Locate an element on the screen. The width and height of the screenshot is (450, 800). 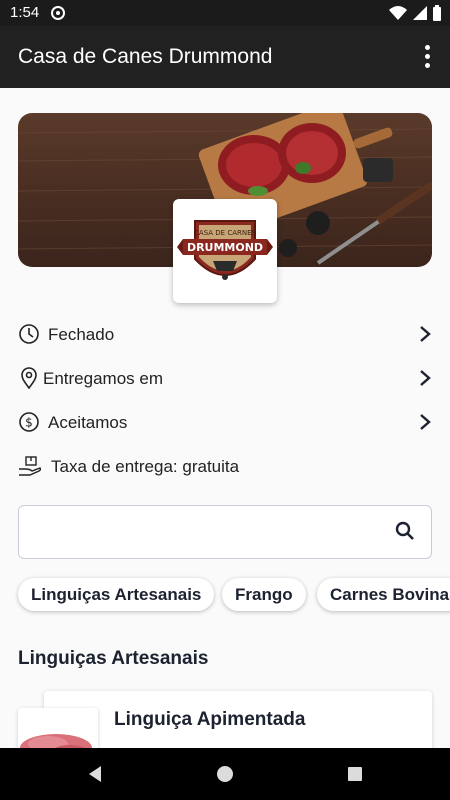
status-bar: 1:54 is located at coordinates (225, 13).